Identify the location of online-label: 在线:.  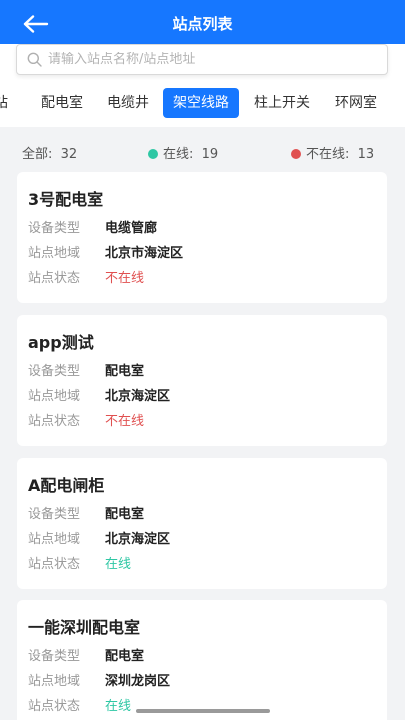
(178, 154).